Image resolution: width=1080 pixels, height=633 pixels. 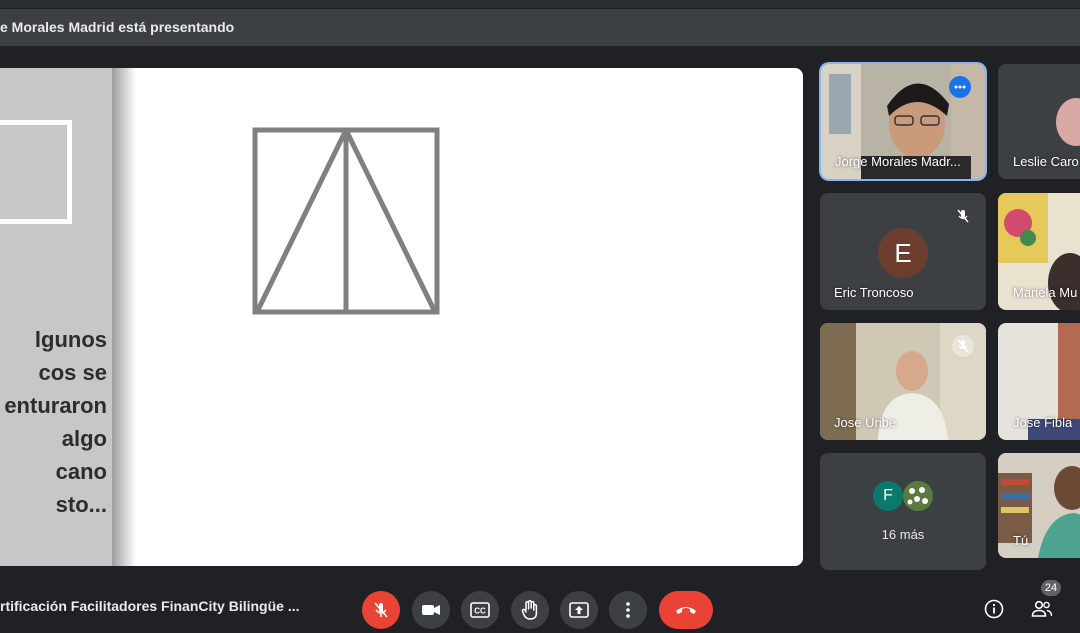 I want to click on slide-shadow, so click(x=124, y=317).